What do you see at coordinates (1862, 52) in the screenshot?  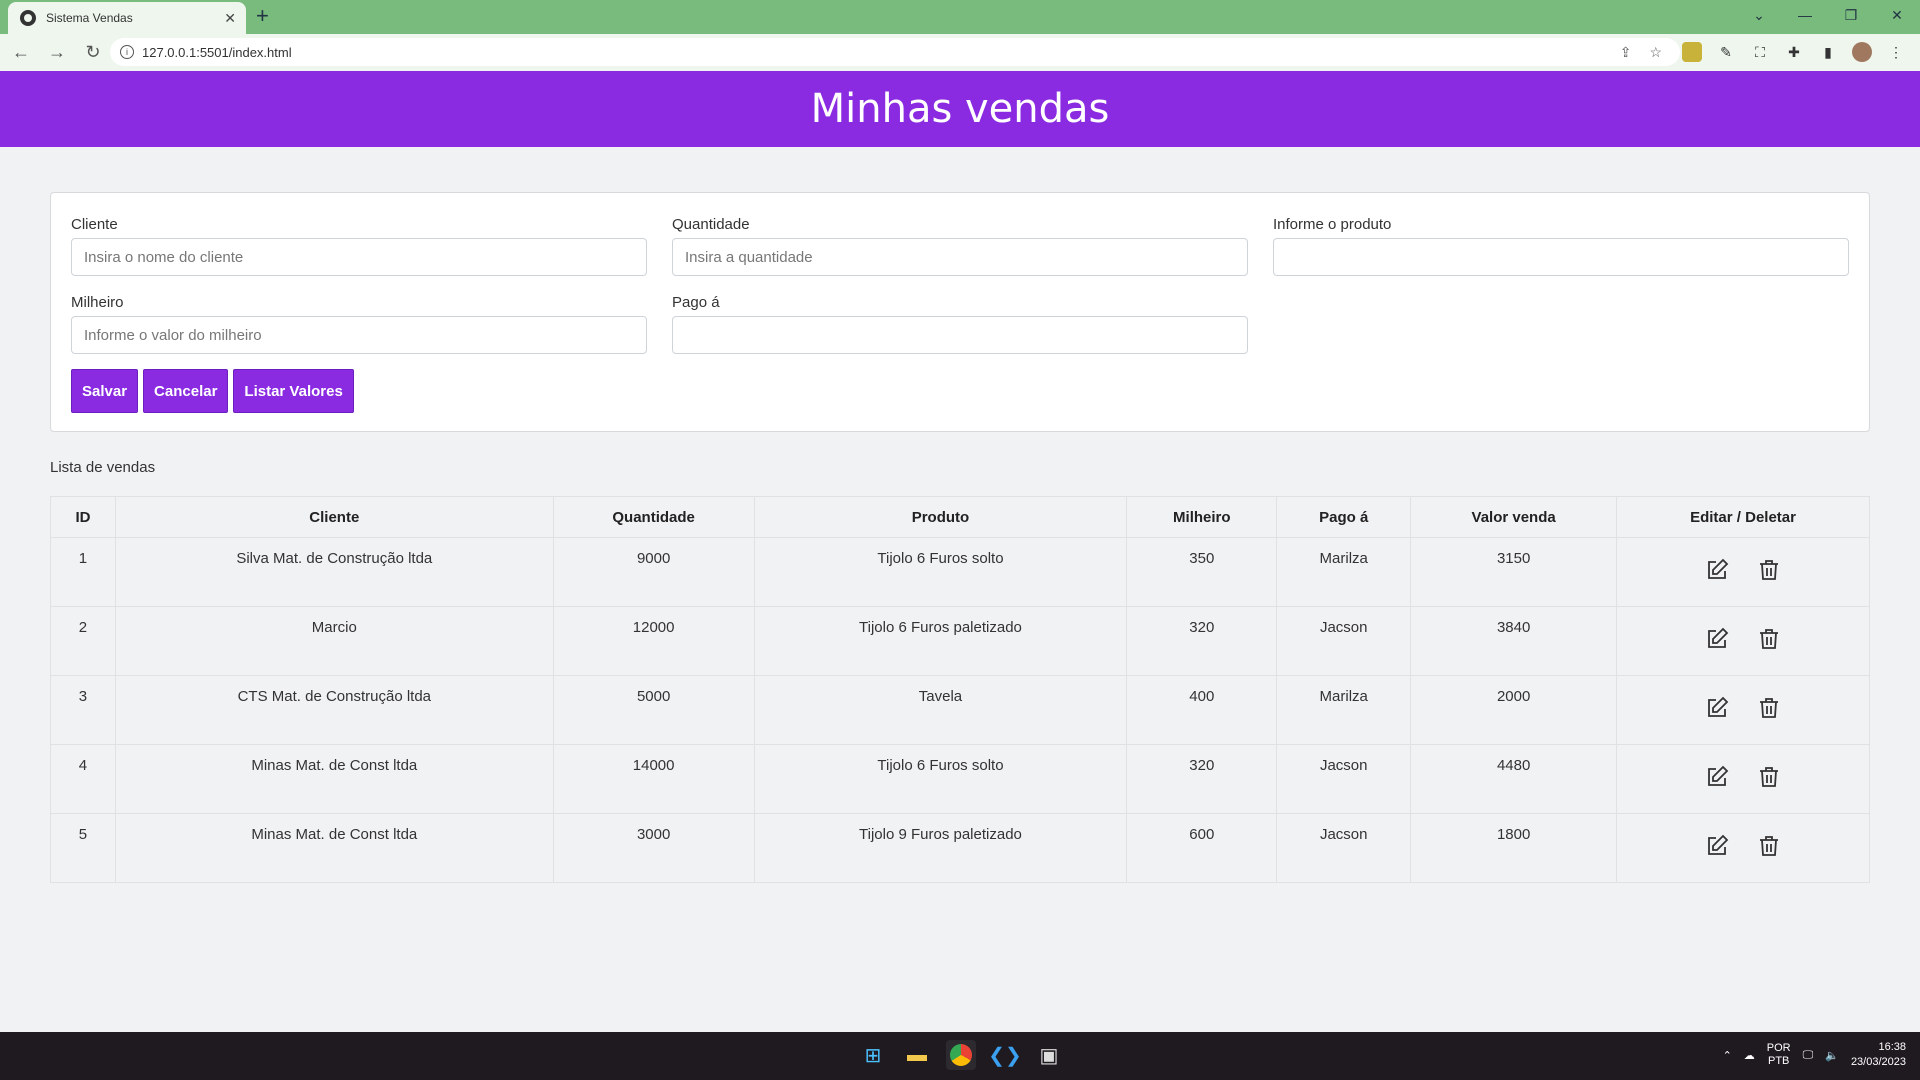 I see `profile-avatar` at bounding box center [1862, 52].